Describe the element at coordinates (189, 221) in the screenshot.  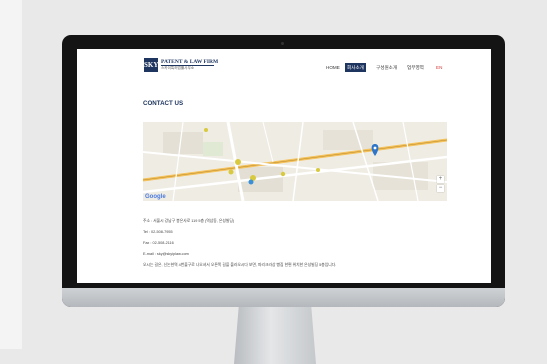
I see `contact-address: 주소 : 서울시 강남구 봉은사로 119 5층 (역삼동, 은성빌딩)` at that location.